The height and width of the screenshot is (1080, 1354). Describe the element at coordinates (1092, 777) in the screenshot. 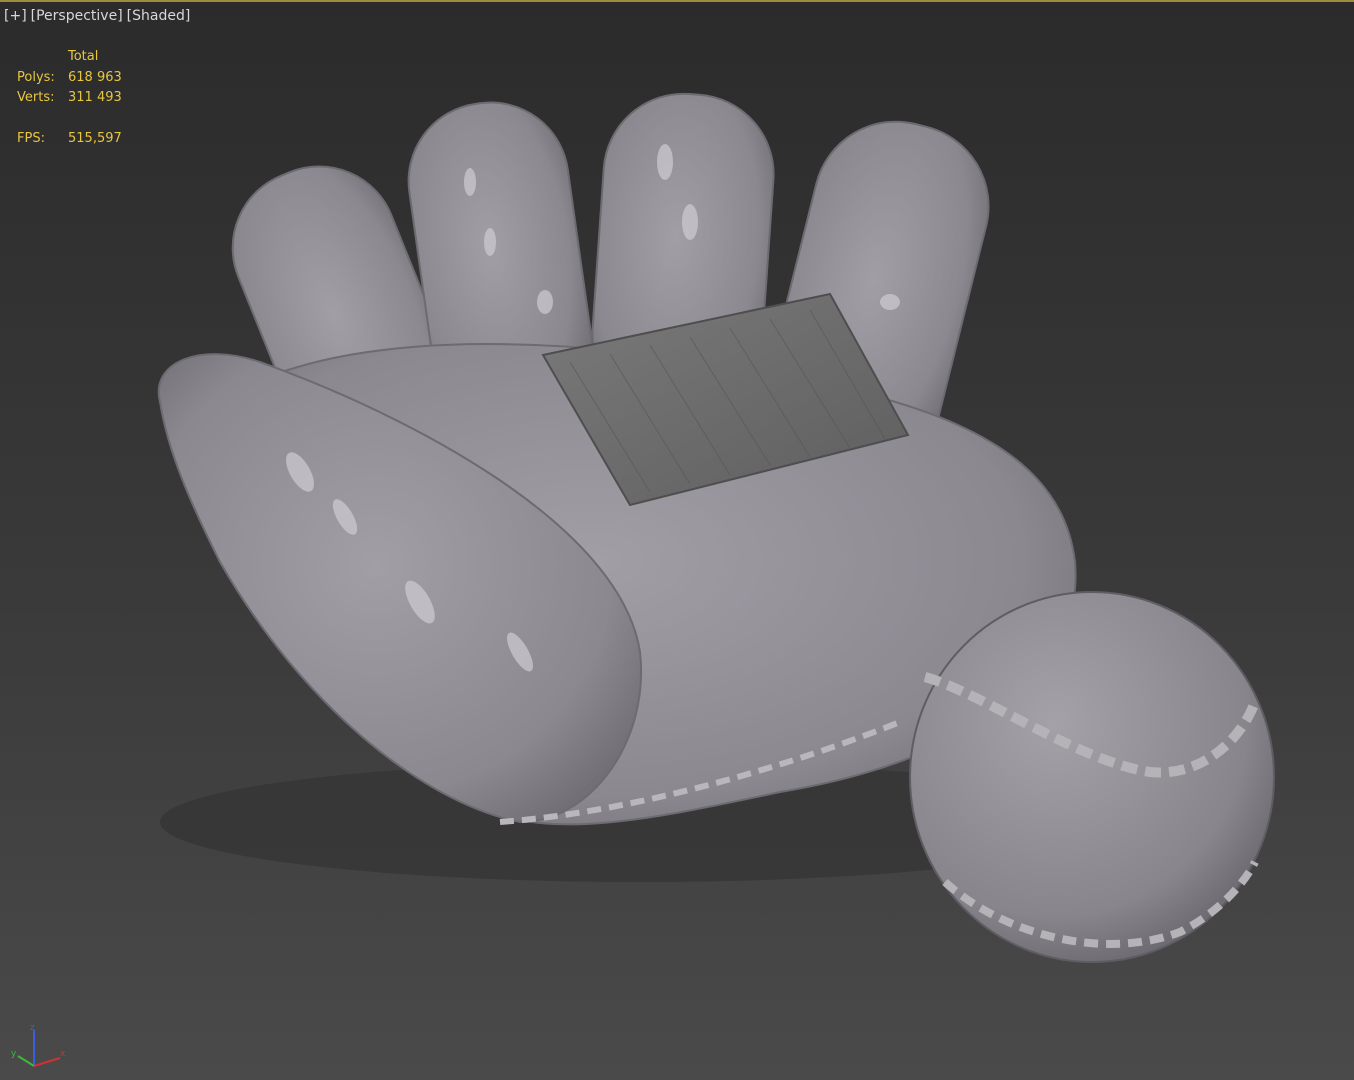

I see `ball-ottoman` at that location.